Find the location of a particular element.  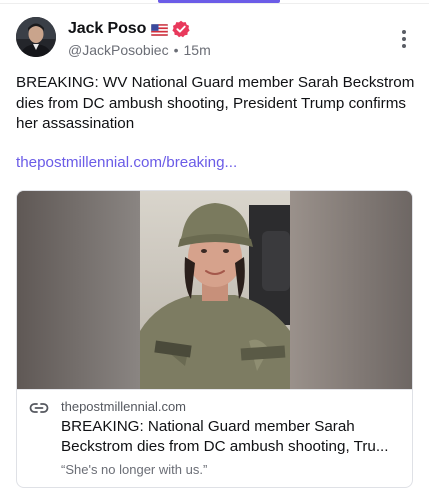

author-handle: @JackPosobiec is located at coordinates (118, 50).